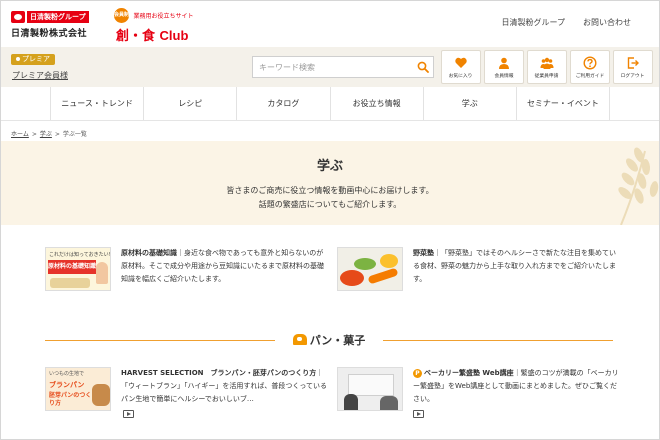  Describe the element at coordinates (330, 190) in the screenshot. I see `hero-desc-line-1: 皆さまのご商売に役立つ情報を動画中心にお届けします。` at that location.